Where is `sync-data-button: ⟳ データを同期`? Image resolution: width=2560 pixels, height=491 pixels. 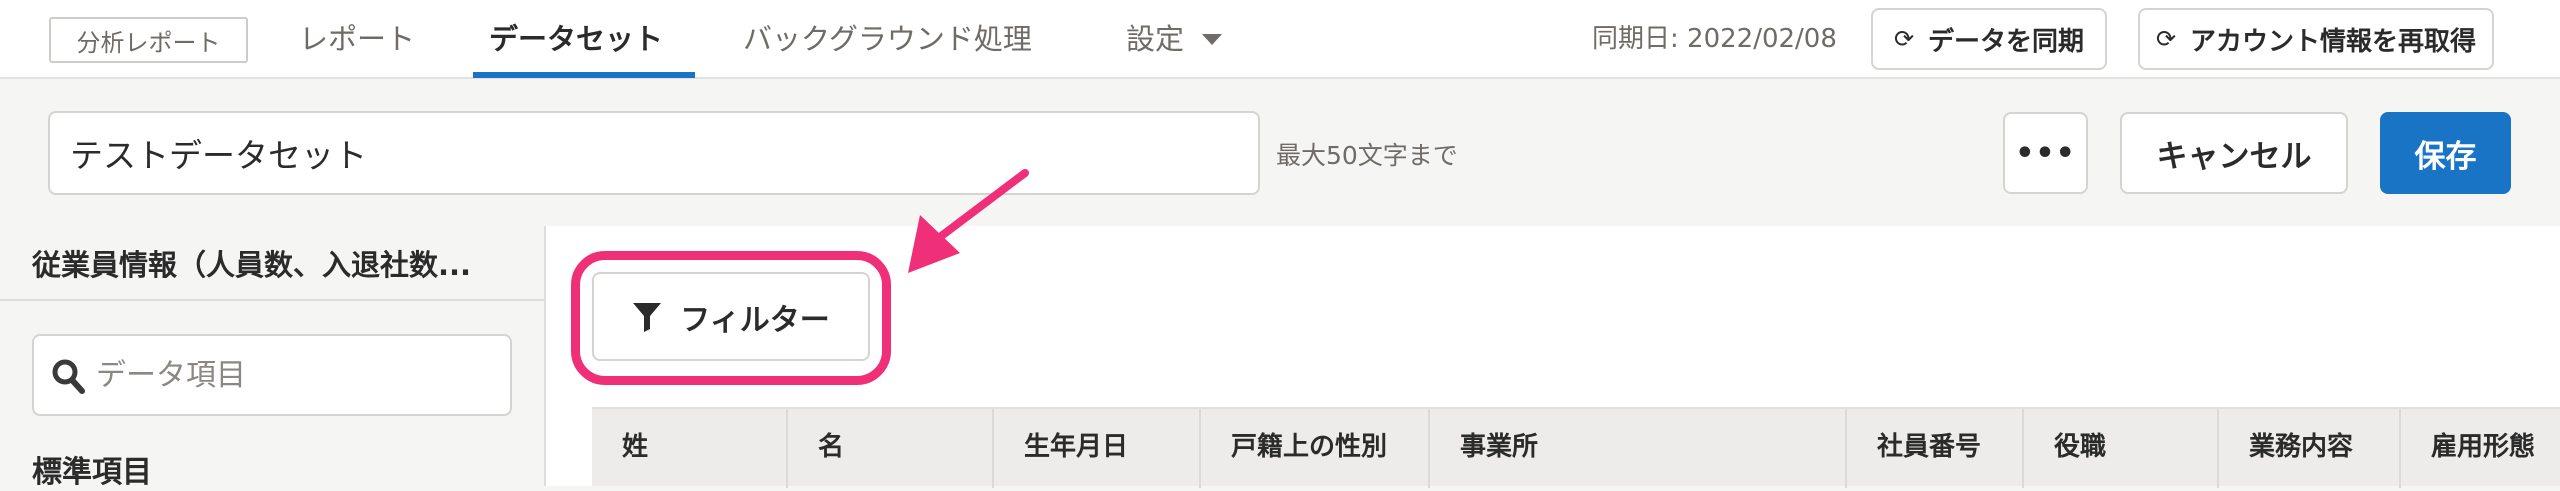
sync-data-button: ⟳ データを同期 is located at coordinates (1989, 39).